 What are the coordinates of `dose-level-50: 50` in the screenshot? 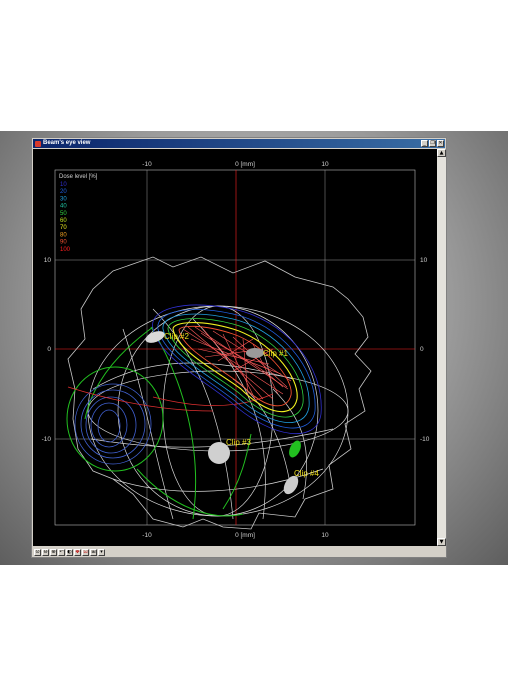 It's located at (63, 214).